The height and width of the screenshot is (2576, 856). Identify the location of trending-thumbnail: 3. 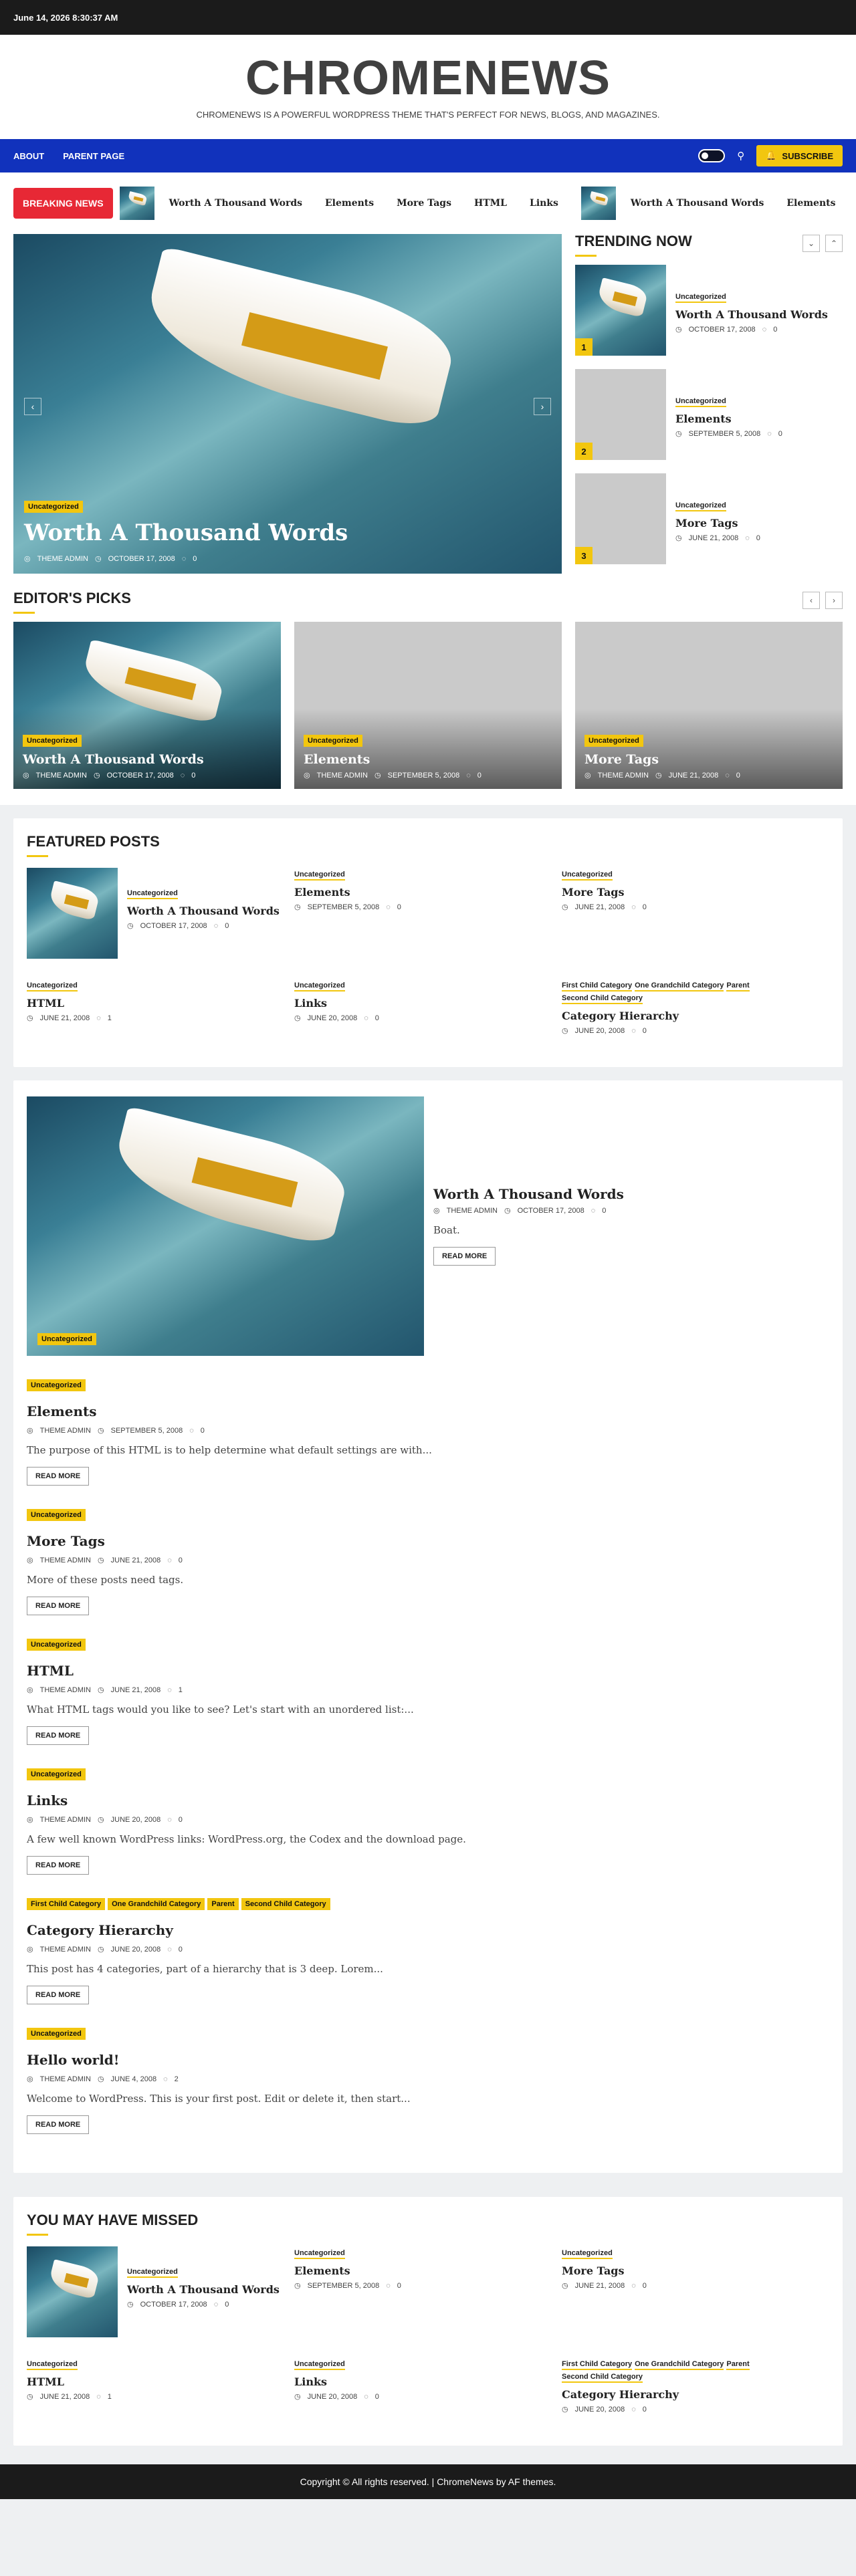
(620, 518).